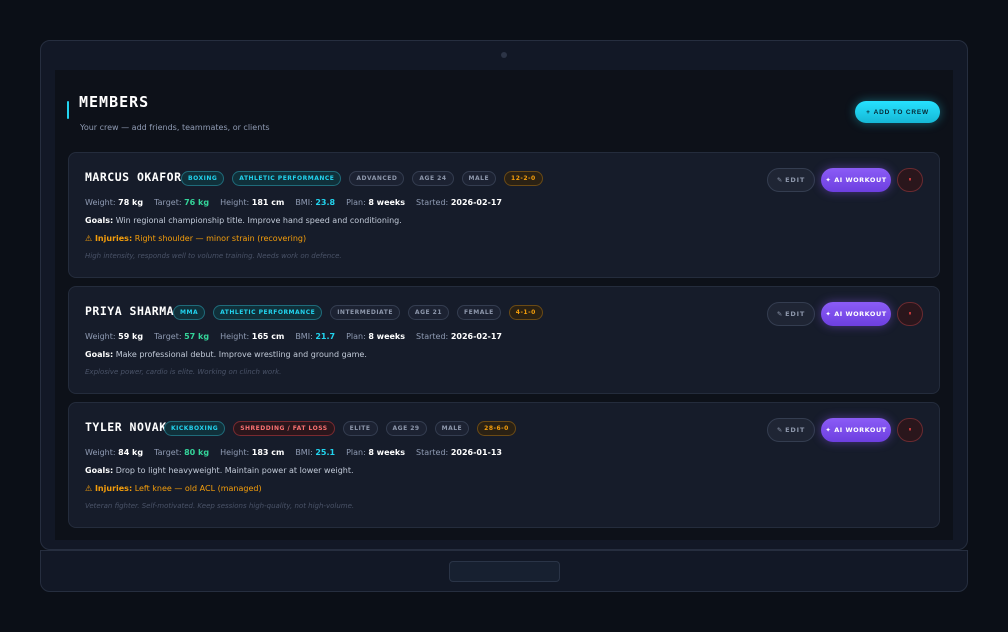 The height and width of the screenshot is (632, 1008). Describe the element at coordinates (504, 55) in the screenshot. I see `camera-icon` at that location.